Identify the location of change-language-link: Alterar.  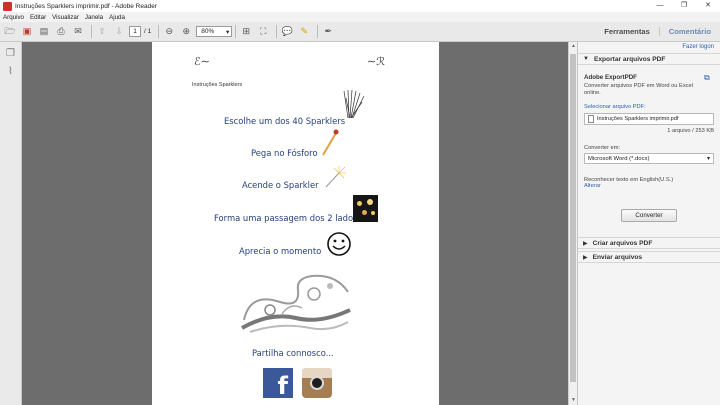
(592, 186).